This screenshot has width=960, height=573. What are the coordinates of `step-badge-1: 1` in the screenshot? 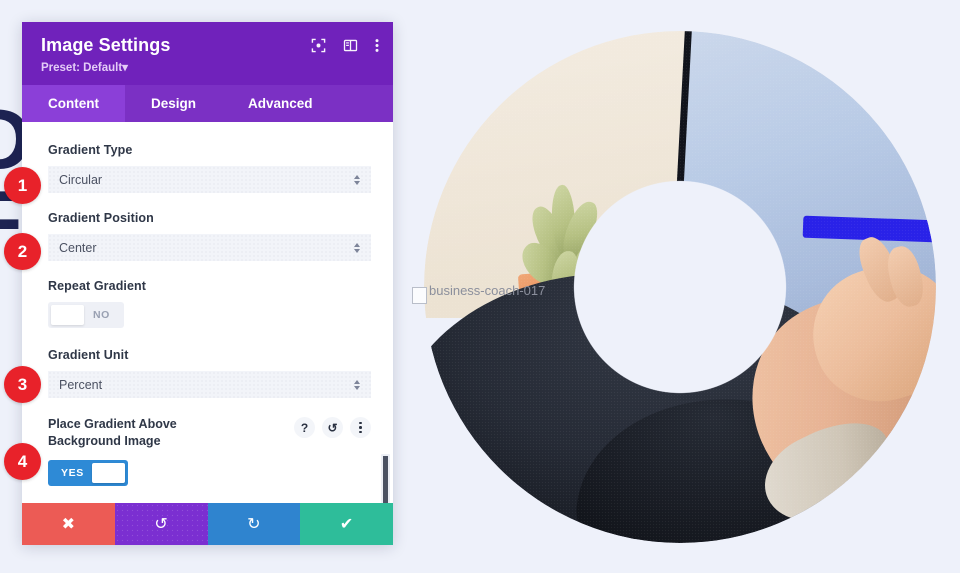 It's located at (22, 185).